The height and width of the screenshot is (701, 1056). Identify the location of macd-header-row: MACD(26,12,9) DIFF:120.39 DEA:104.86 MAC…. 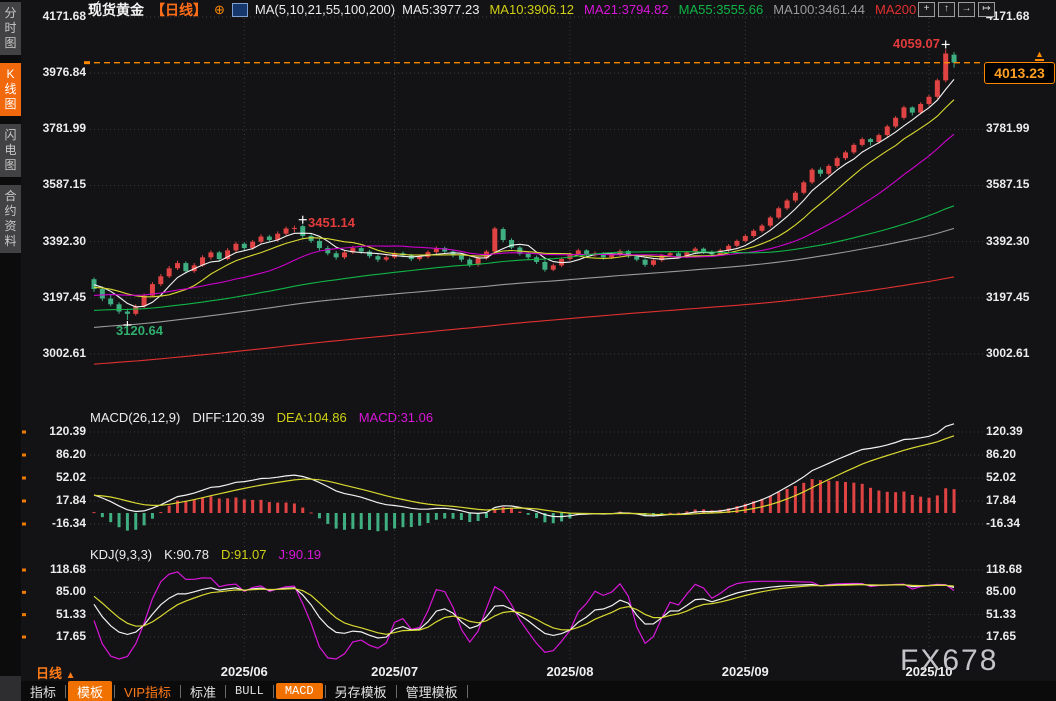
(261, 417).